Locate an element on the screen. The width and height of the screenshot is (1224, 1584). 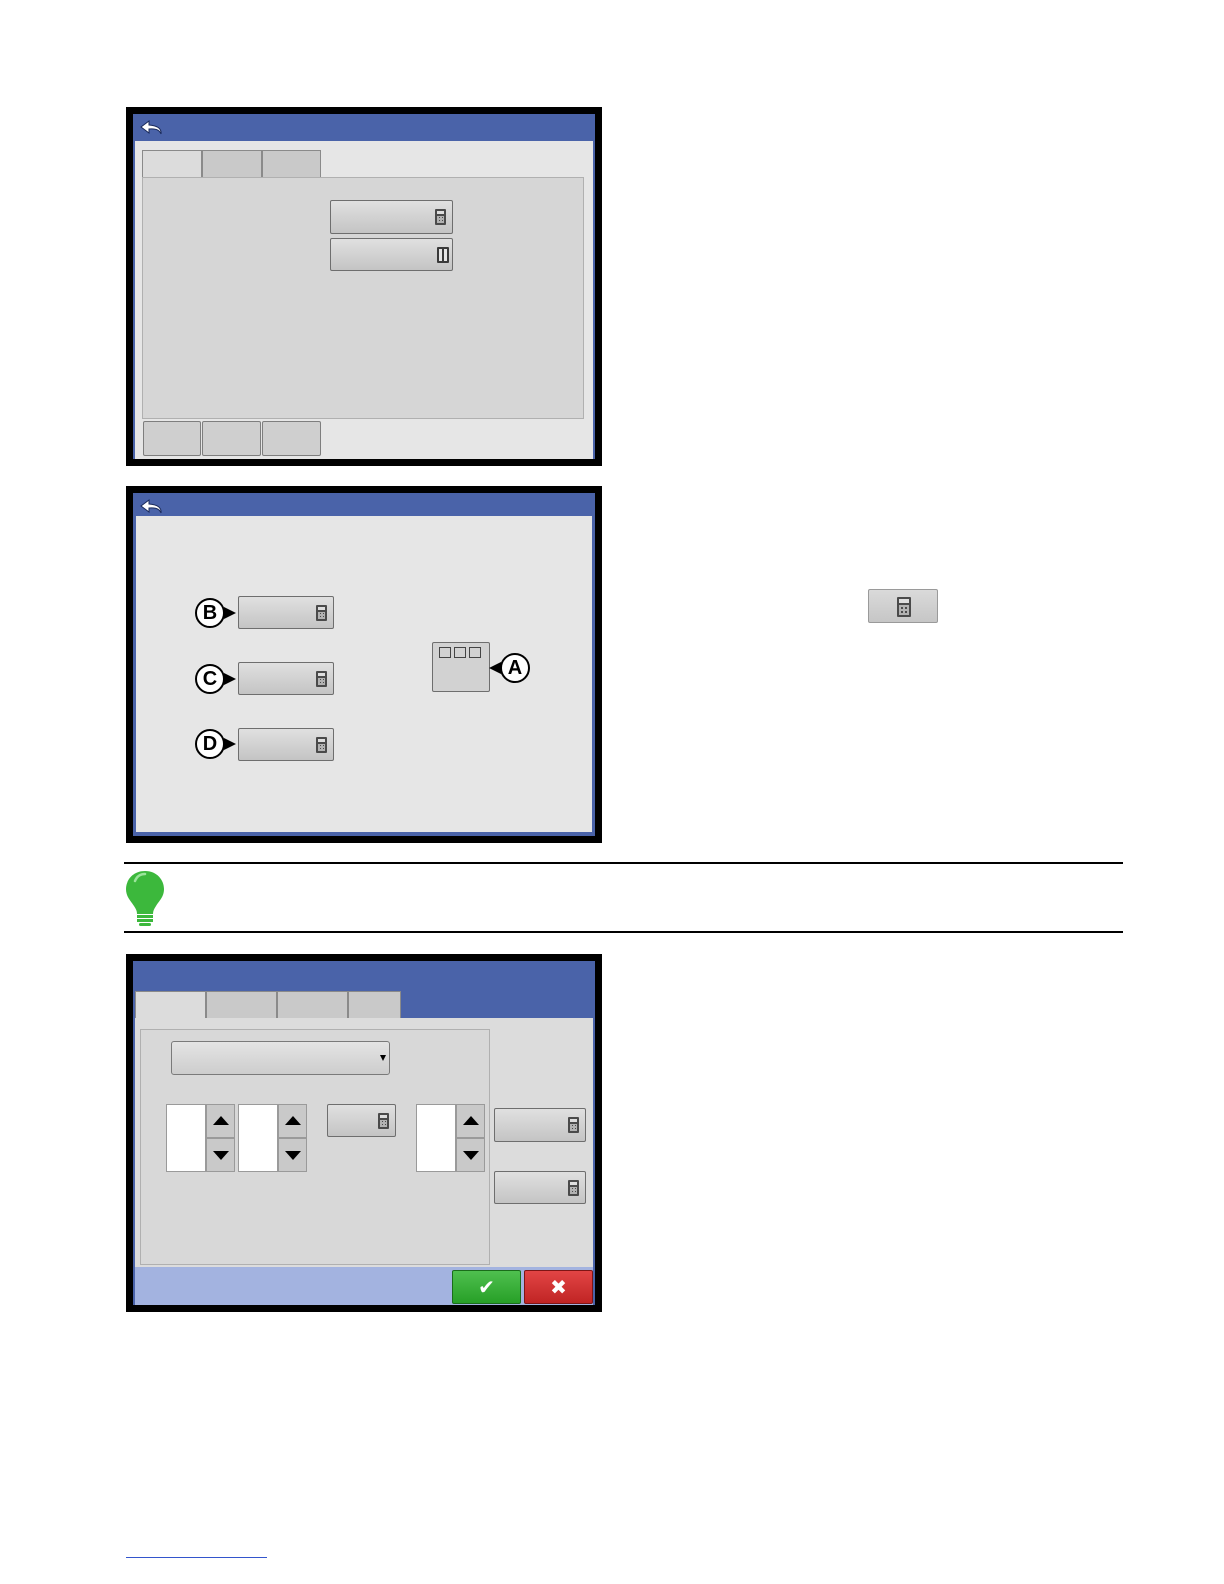
screen-2-window: B C D A is located at coordinates (364, 664).